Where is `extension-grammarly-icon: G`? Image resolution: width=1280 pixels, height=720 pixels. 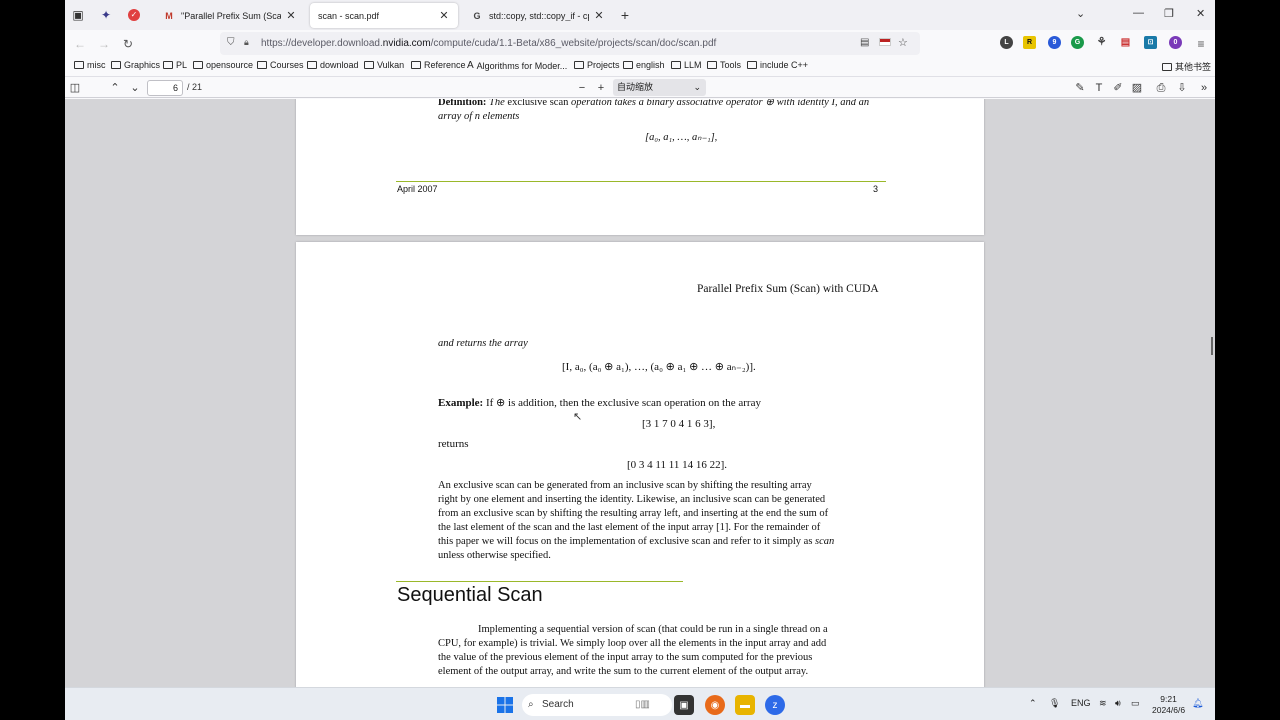 extension-grammarly-icon: G is located at coordinates (1077, 42).